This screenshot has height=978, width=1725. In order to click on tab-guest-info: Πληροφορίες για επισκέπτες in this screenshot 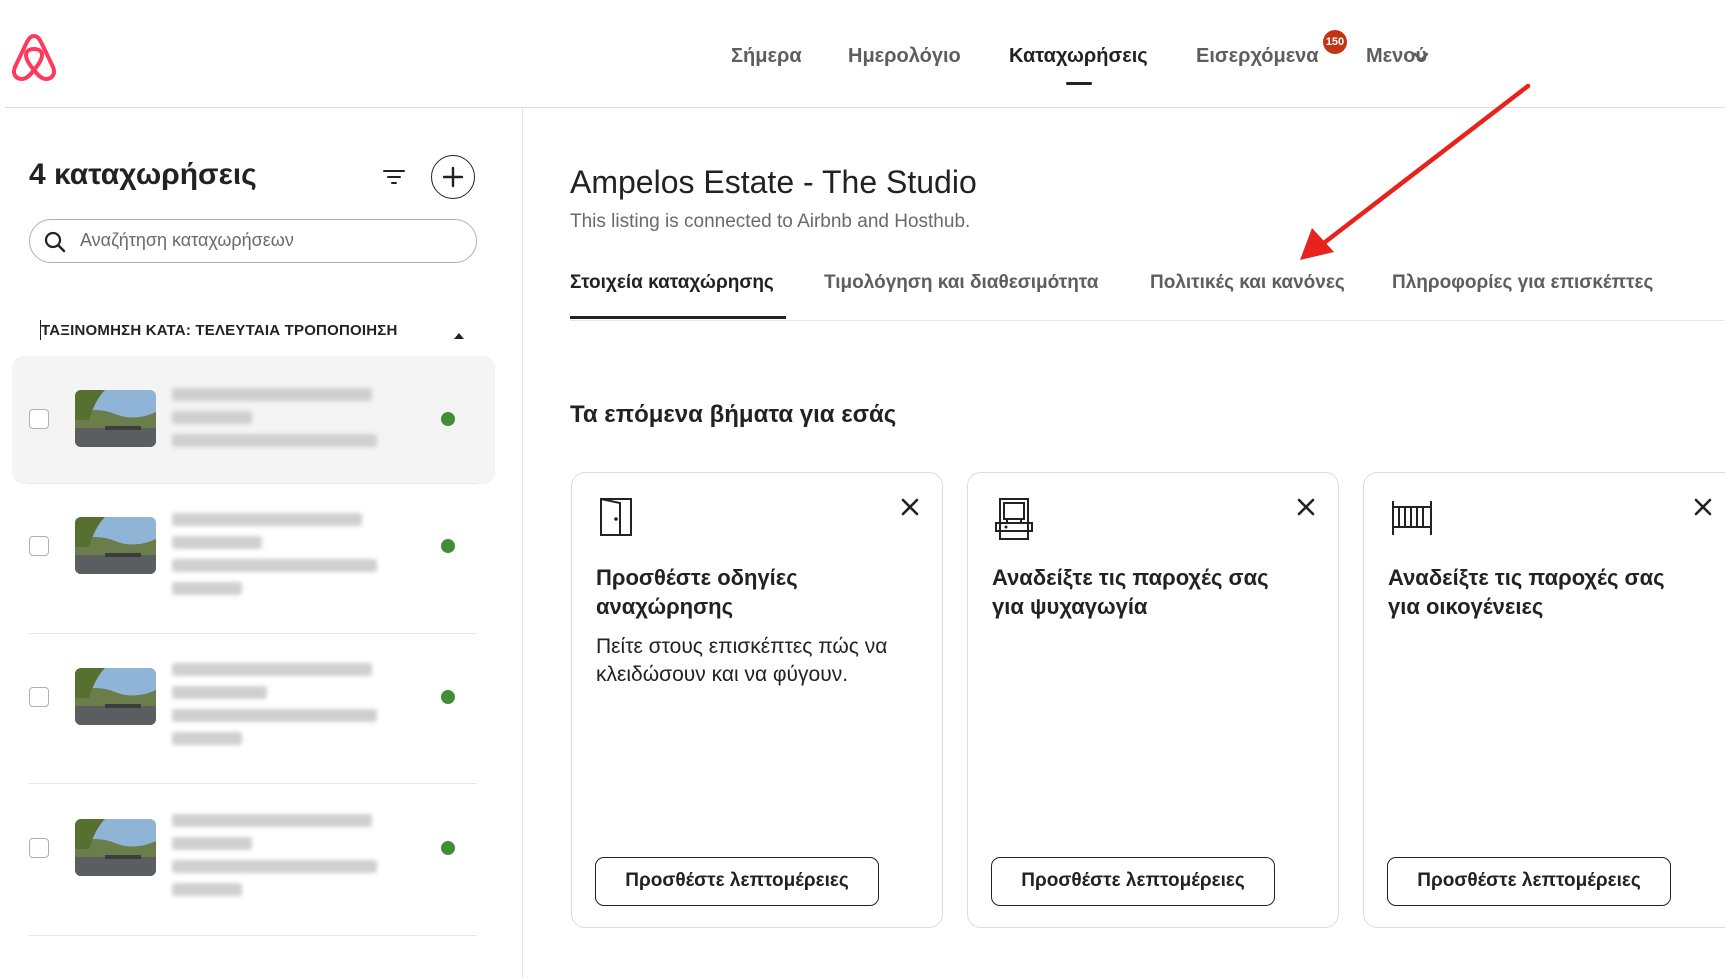, I will do `click(1522, 283)`.